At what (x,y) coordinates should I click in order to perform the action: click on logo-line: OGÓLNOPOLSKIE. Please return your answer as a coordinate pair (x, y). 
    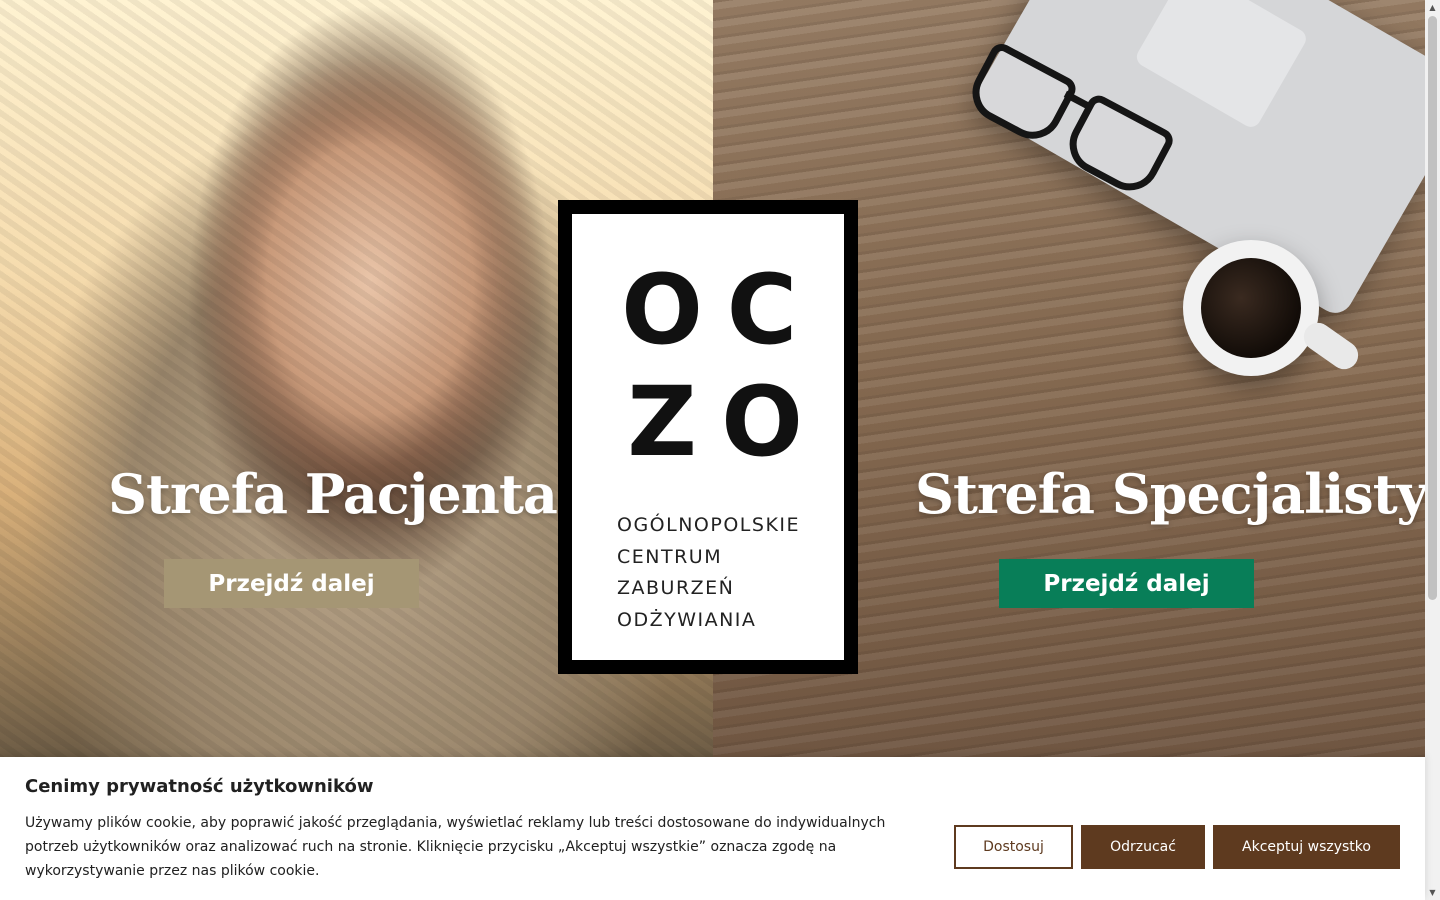
    Looking at the image, I should click on (709, 525).